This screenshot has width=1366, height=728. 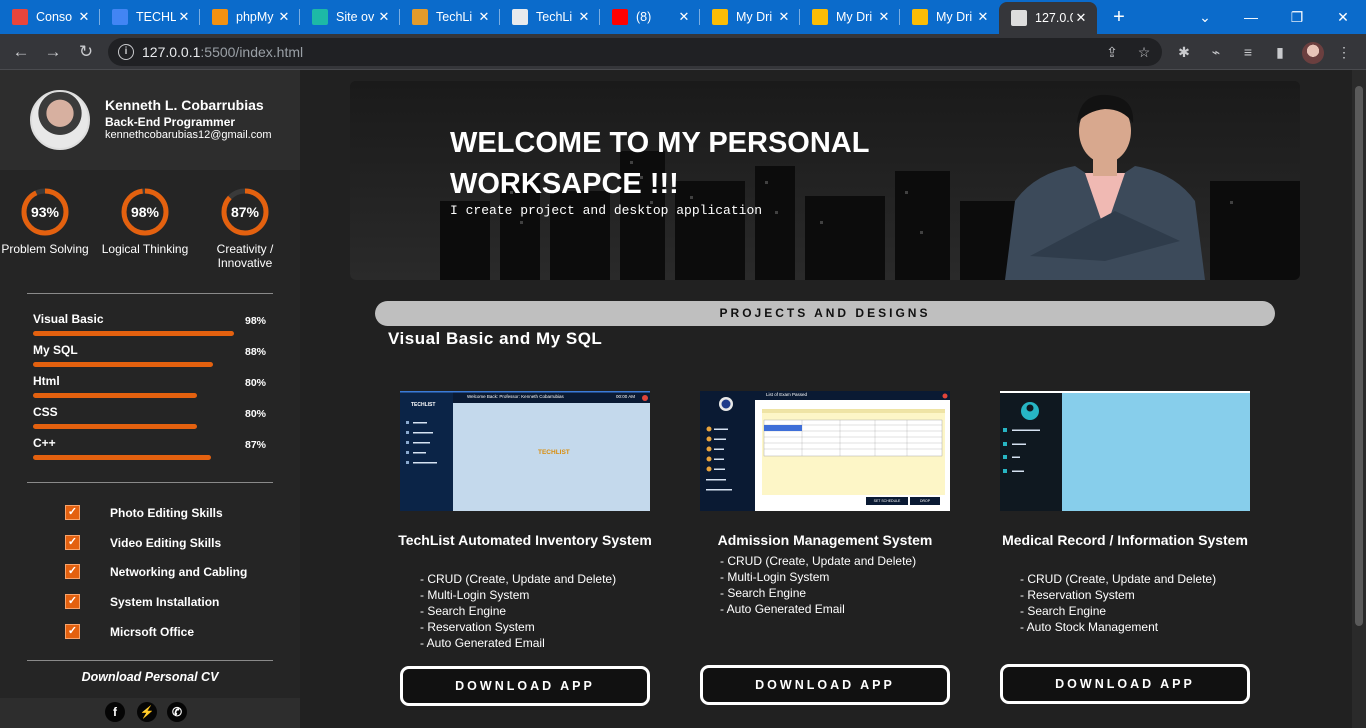 What do you see at coordinates (222, 52) in the screenshot?
I see `url-text: 127.0.0.1:5500/index.html` at bounding box center [222, 52].